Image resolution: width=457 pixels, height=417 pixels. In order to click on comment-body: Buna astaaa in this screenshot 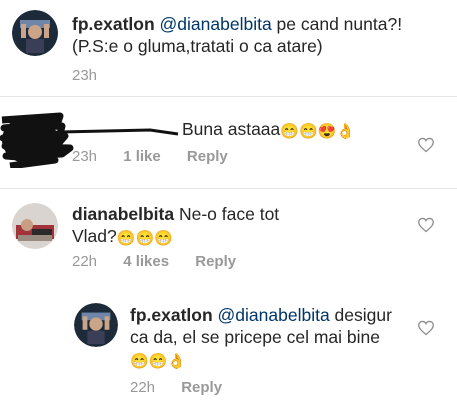, I will do `click(231, 129)`.